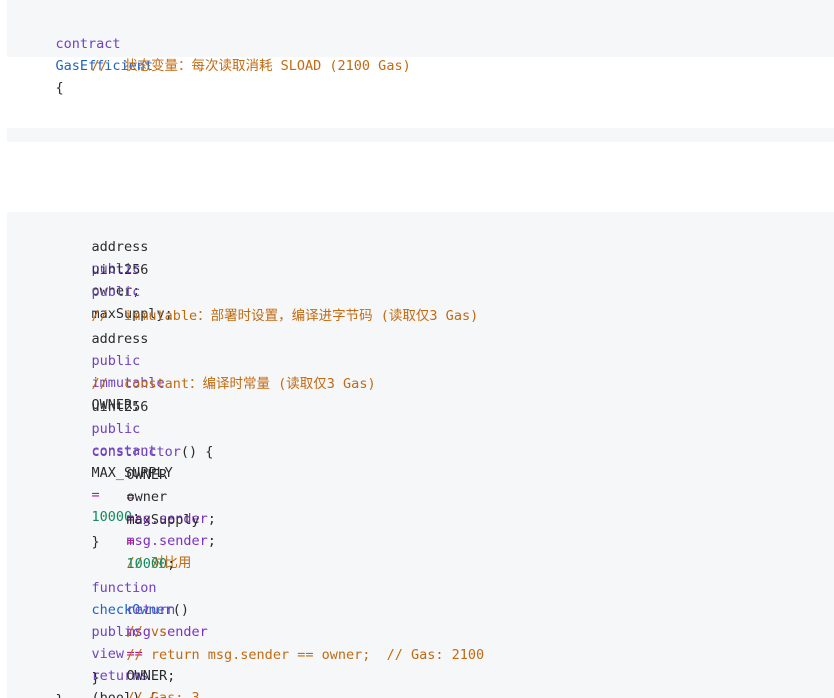 Image resolution: width=834 pixels, height=698 pixels. What do you see at coordinates (79, 665) in the screenshot?
I see `code-line-close-function: }` at bounding box center [79, 665].